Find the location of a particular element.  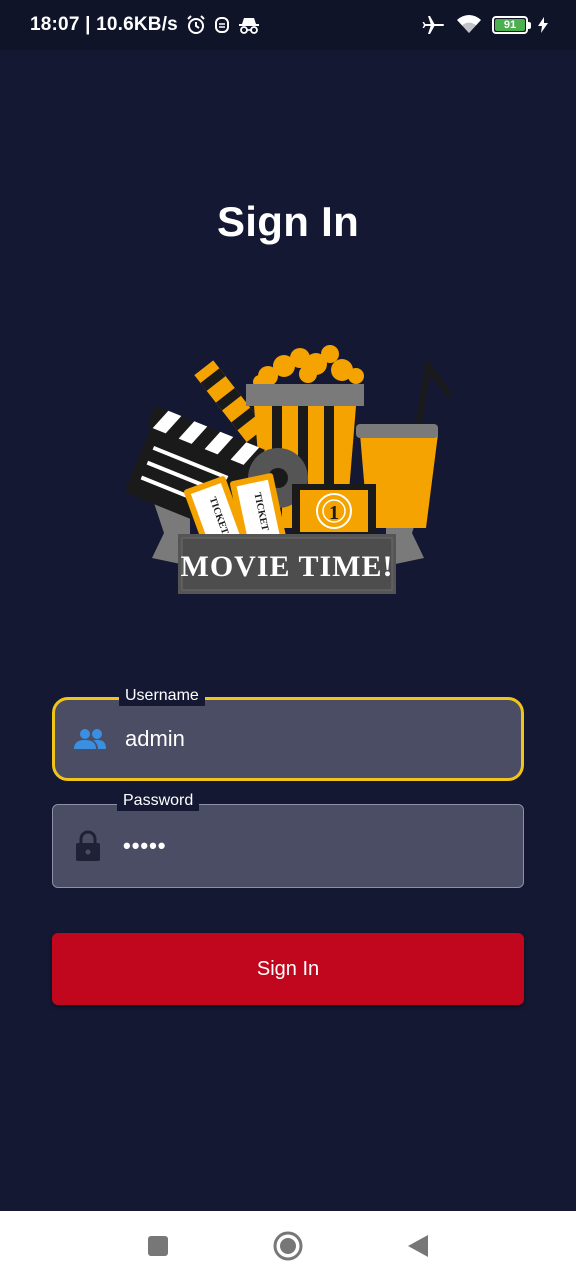

username-label: Username is located at coordinates (162, 696).